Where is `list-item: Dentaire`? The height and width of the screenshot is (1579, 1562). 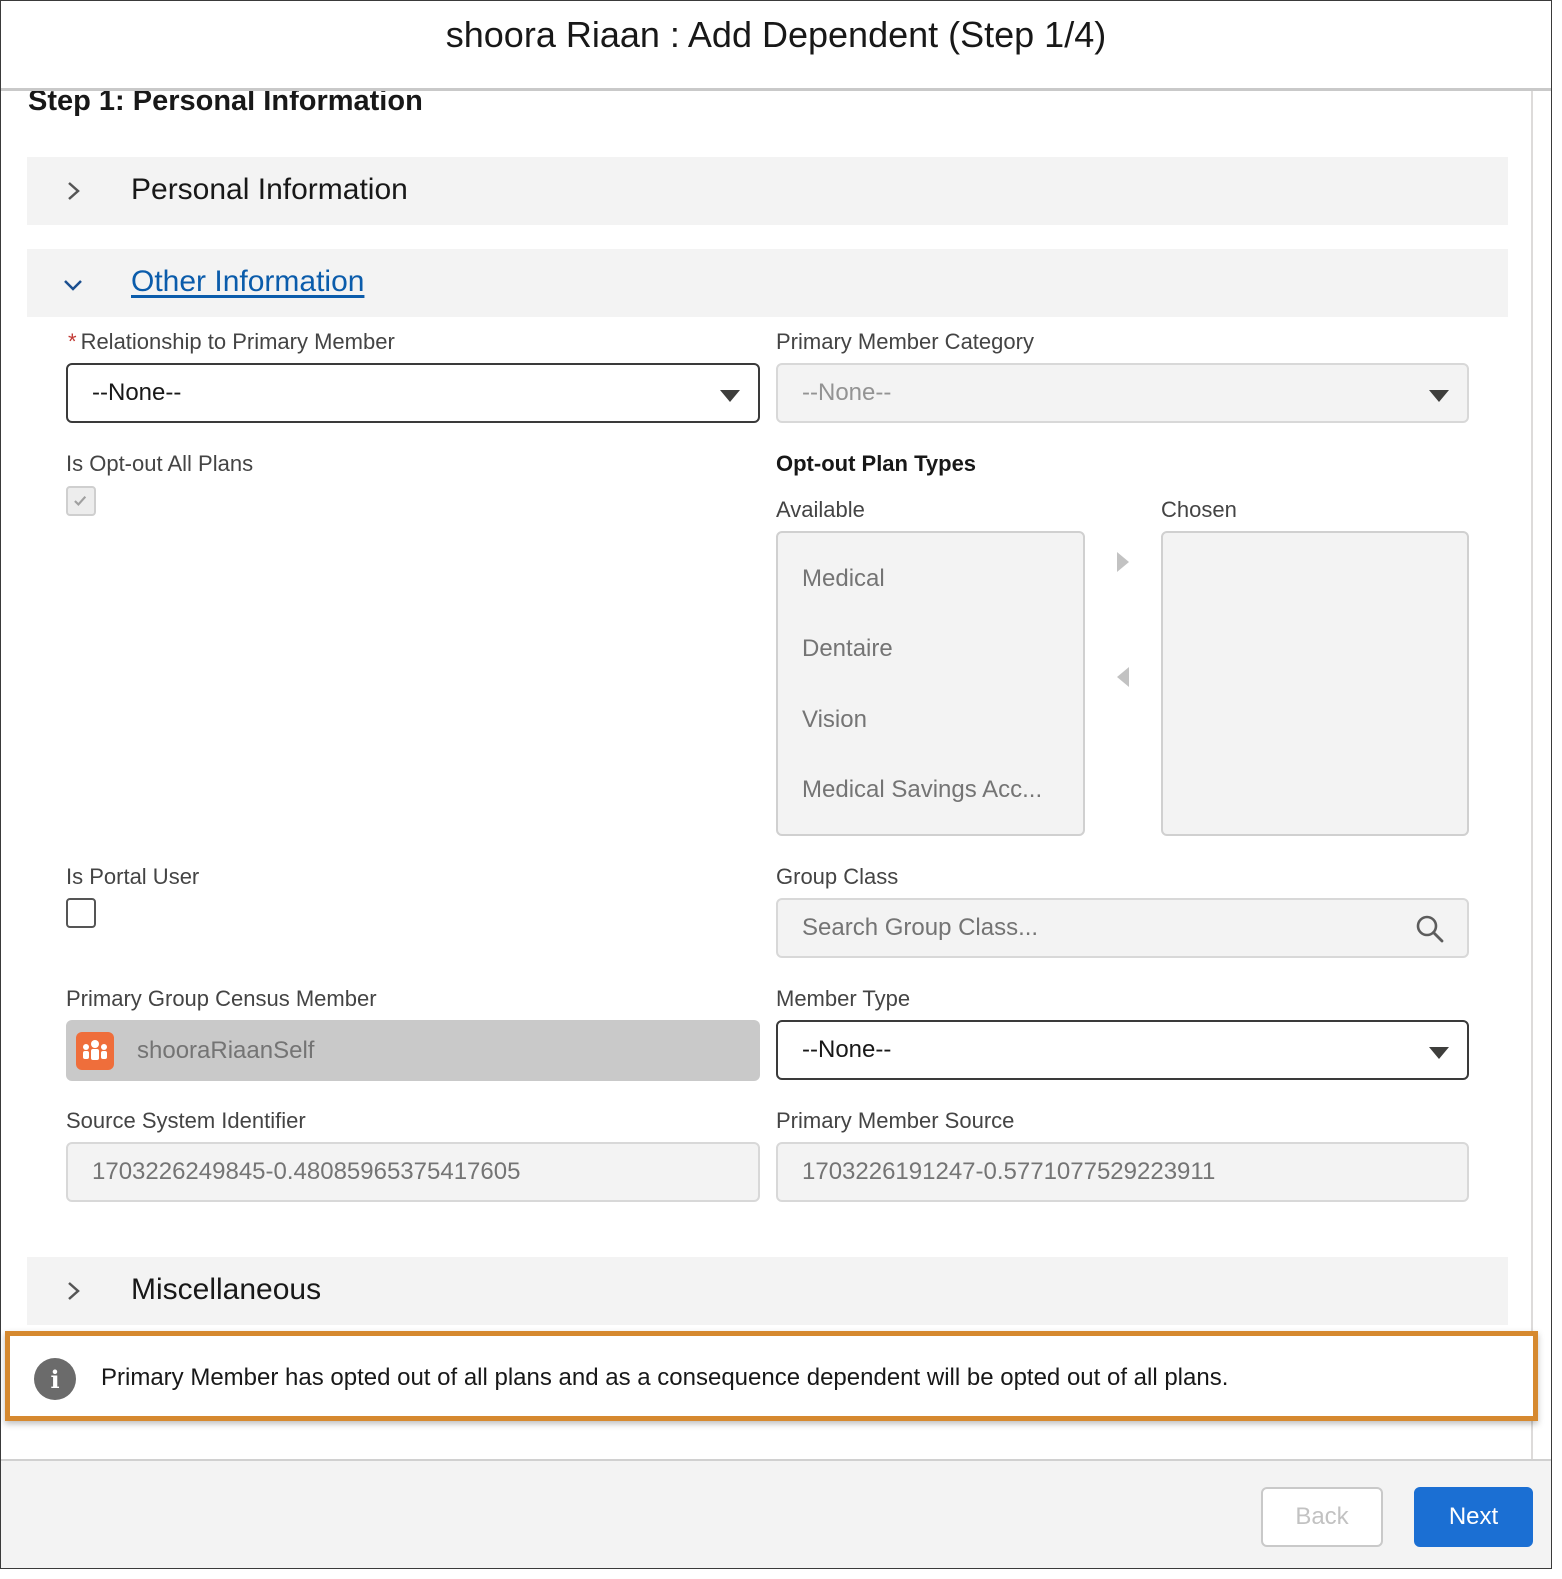 list-item: Dentaire is located at coordinates (847, 649).